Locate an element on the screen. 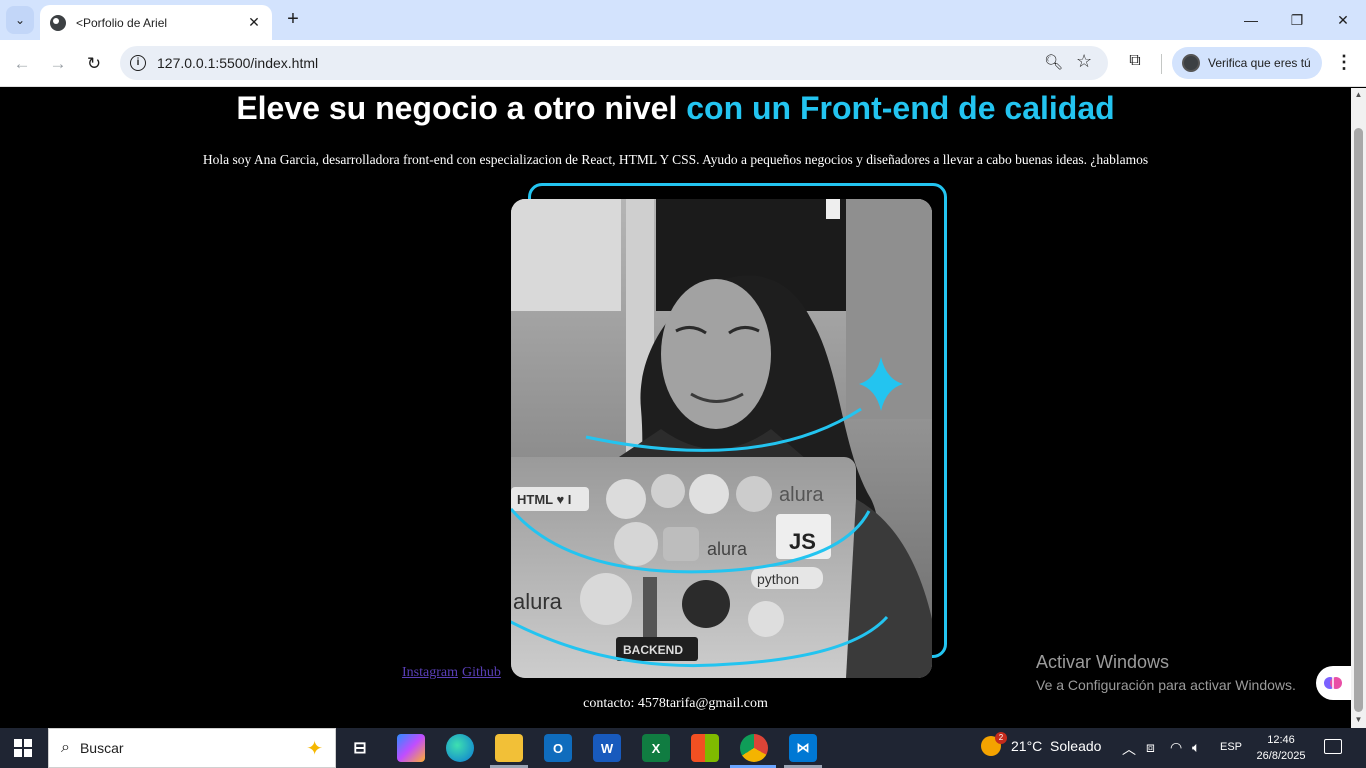 The height and width of the screenshot is (768, 1366). sticker-backend: BACKEND is located at coordinates (653, 650).